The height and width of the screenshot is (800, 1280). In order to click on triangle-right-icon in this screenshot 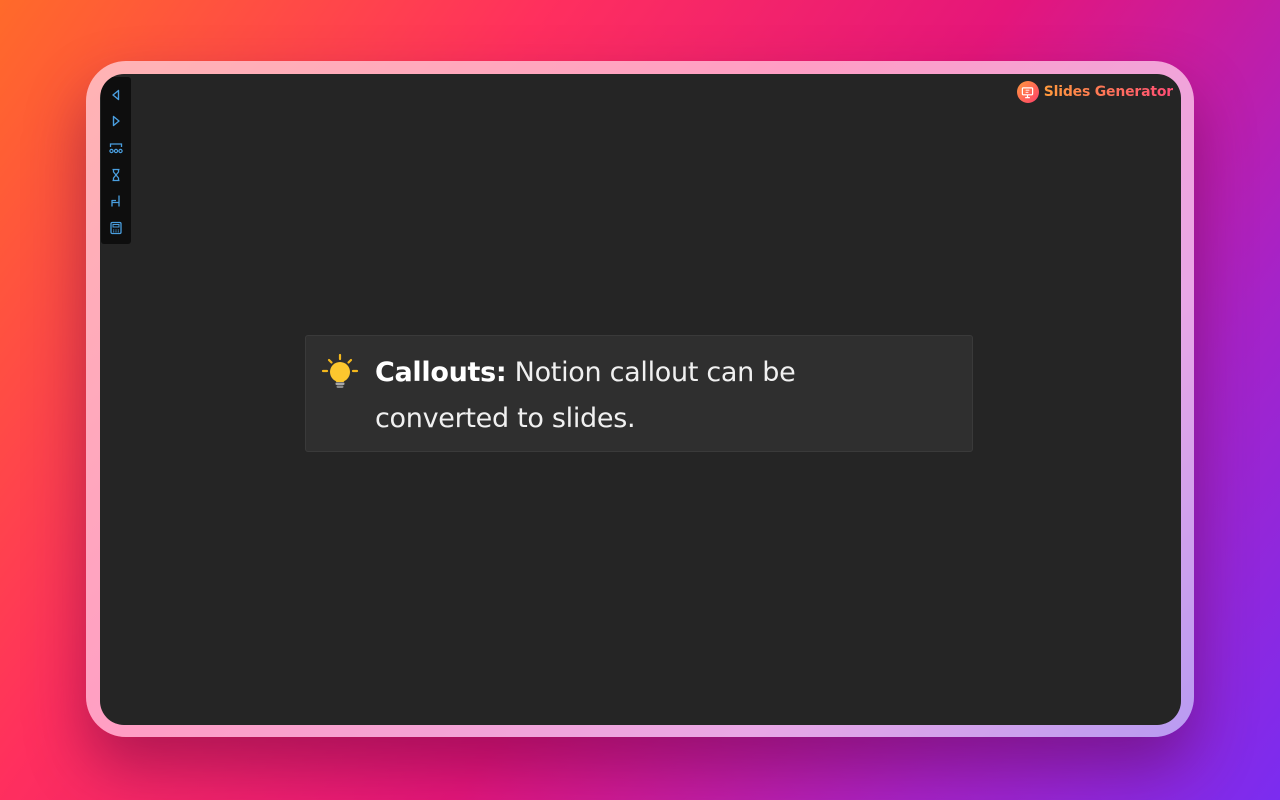, I will do `click(116, 121)`.